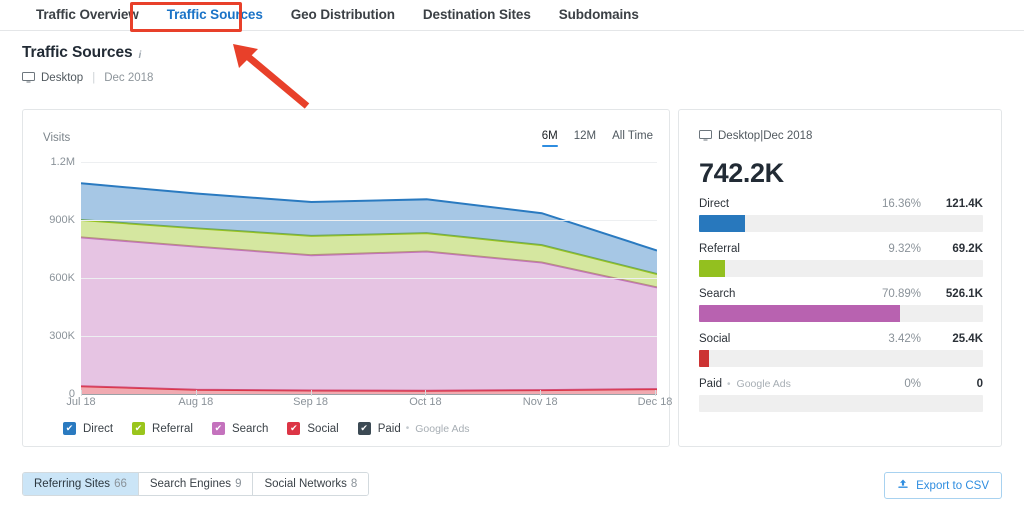  What do you see at coordinates (294, 428) in the screenshot?
I see `legend-checkbox-social: ✔` at bounding box center [294, 428].